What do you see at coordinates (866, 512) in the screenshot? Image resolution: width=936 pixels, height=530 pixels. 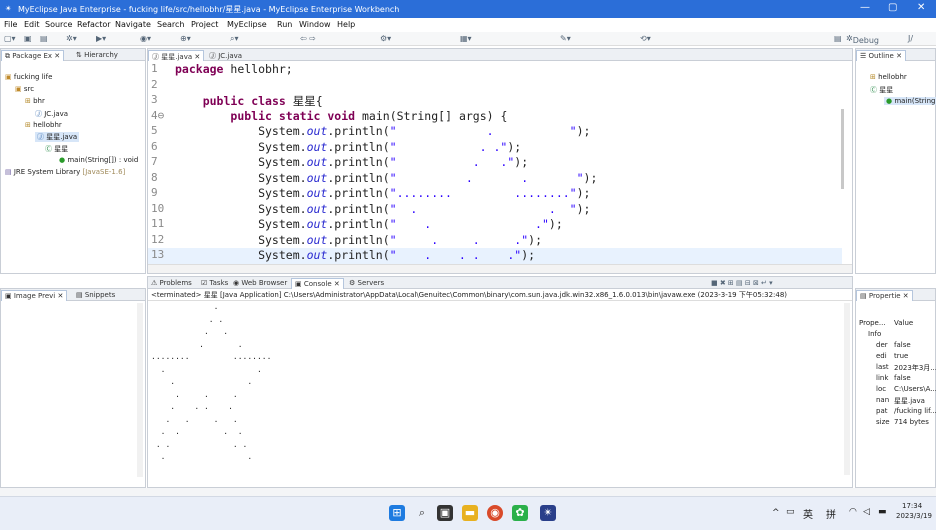 I see `volume-icon: ◁` at bounding box center [866, 512].